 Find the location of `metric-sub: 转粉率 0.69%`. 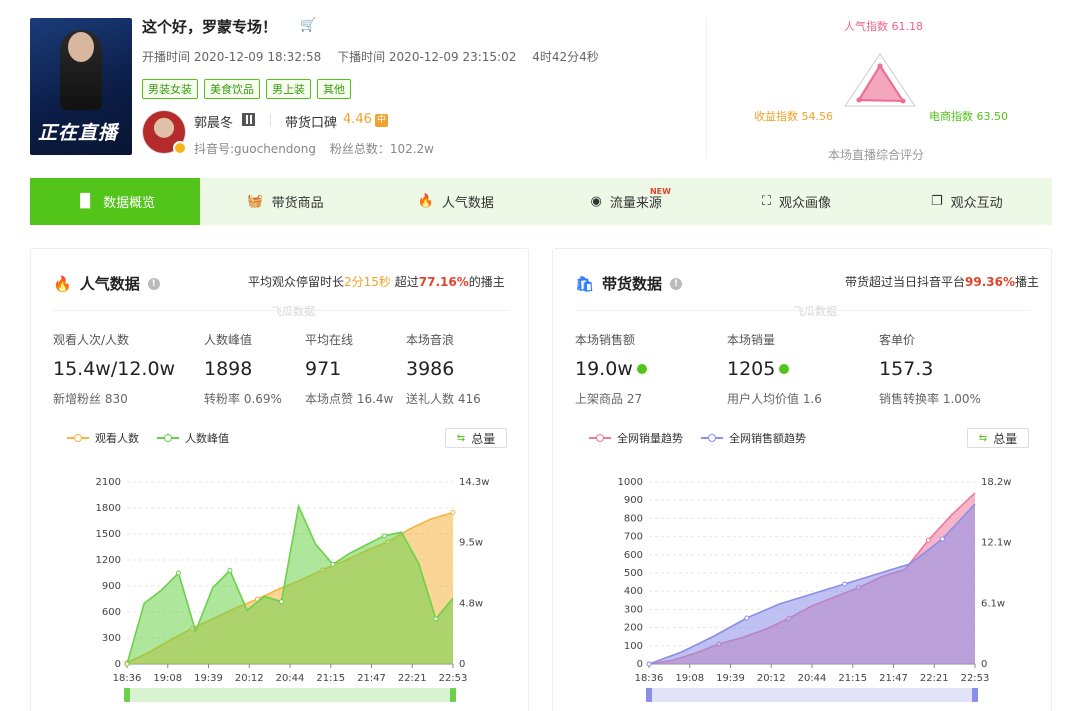

metric-sub: 转粉率 0.69% is located at coordinates (243, 399).